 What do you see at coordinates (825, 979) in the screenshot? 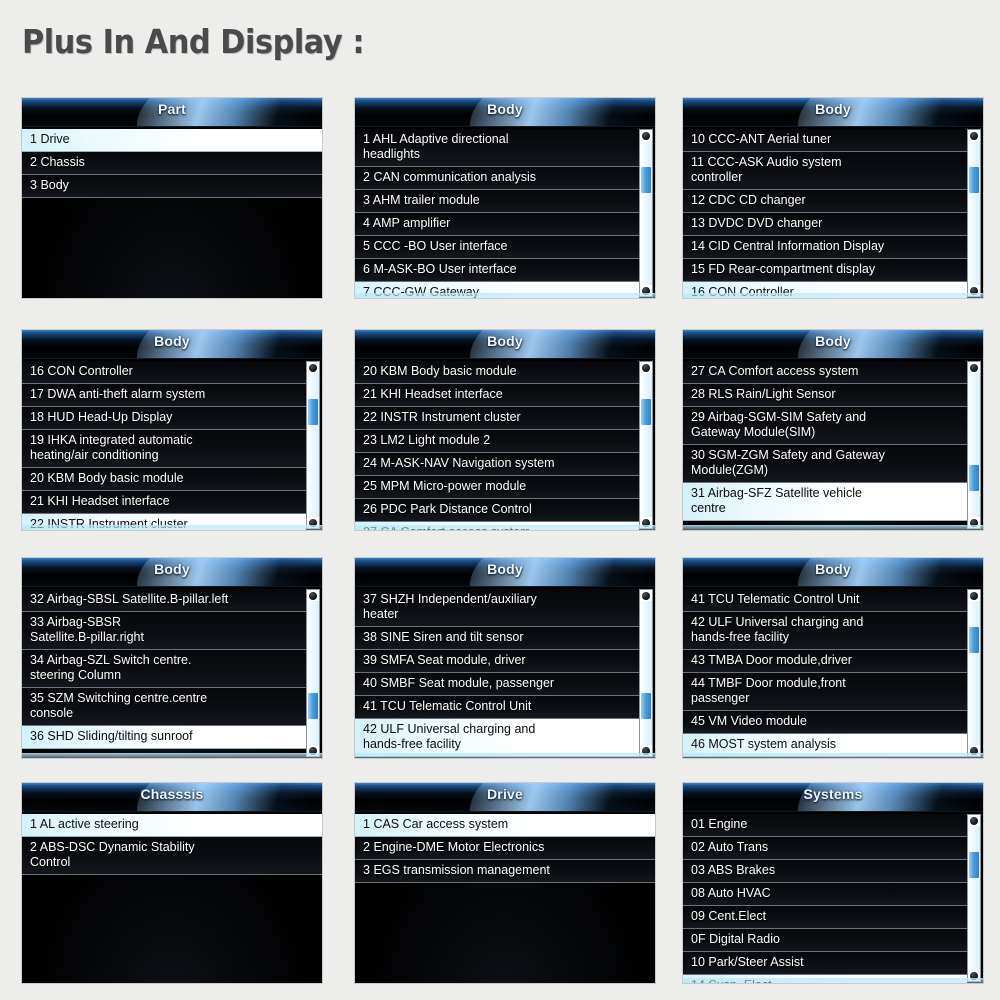
I see `menu-item-selected: 14 Susp .Elect.` at bounding box center [825, 979].